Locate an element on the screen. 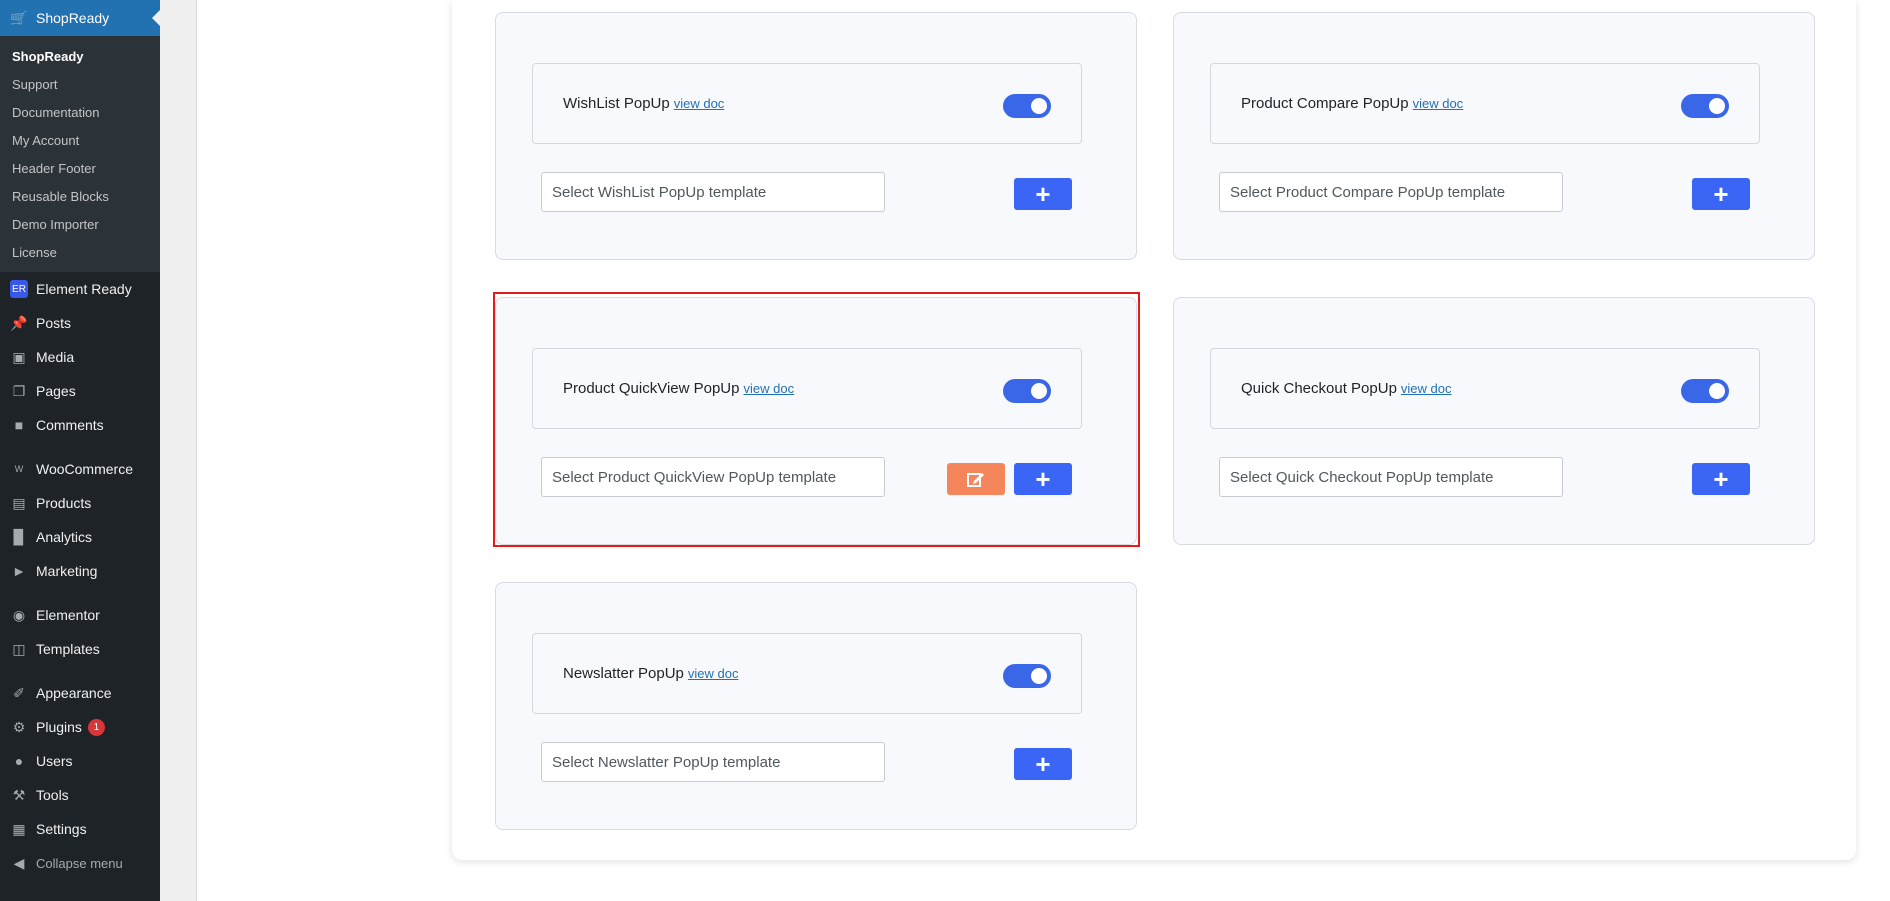 This screenshot has height=901, width=1890. sidebar-item-label: Products is located at coordinates (64, 503).